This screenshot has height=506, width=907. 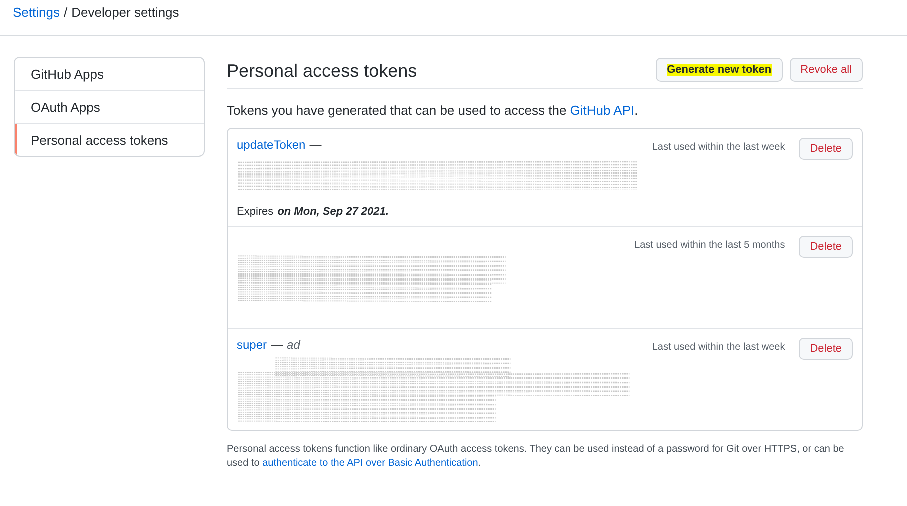 I want to click on expires-label: Expires, so click(x=255, y=212).